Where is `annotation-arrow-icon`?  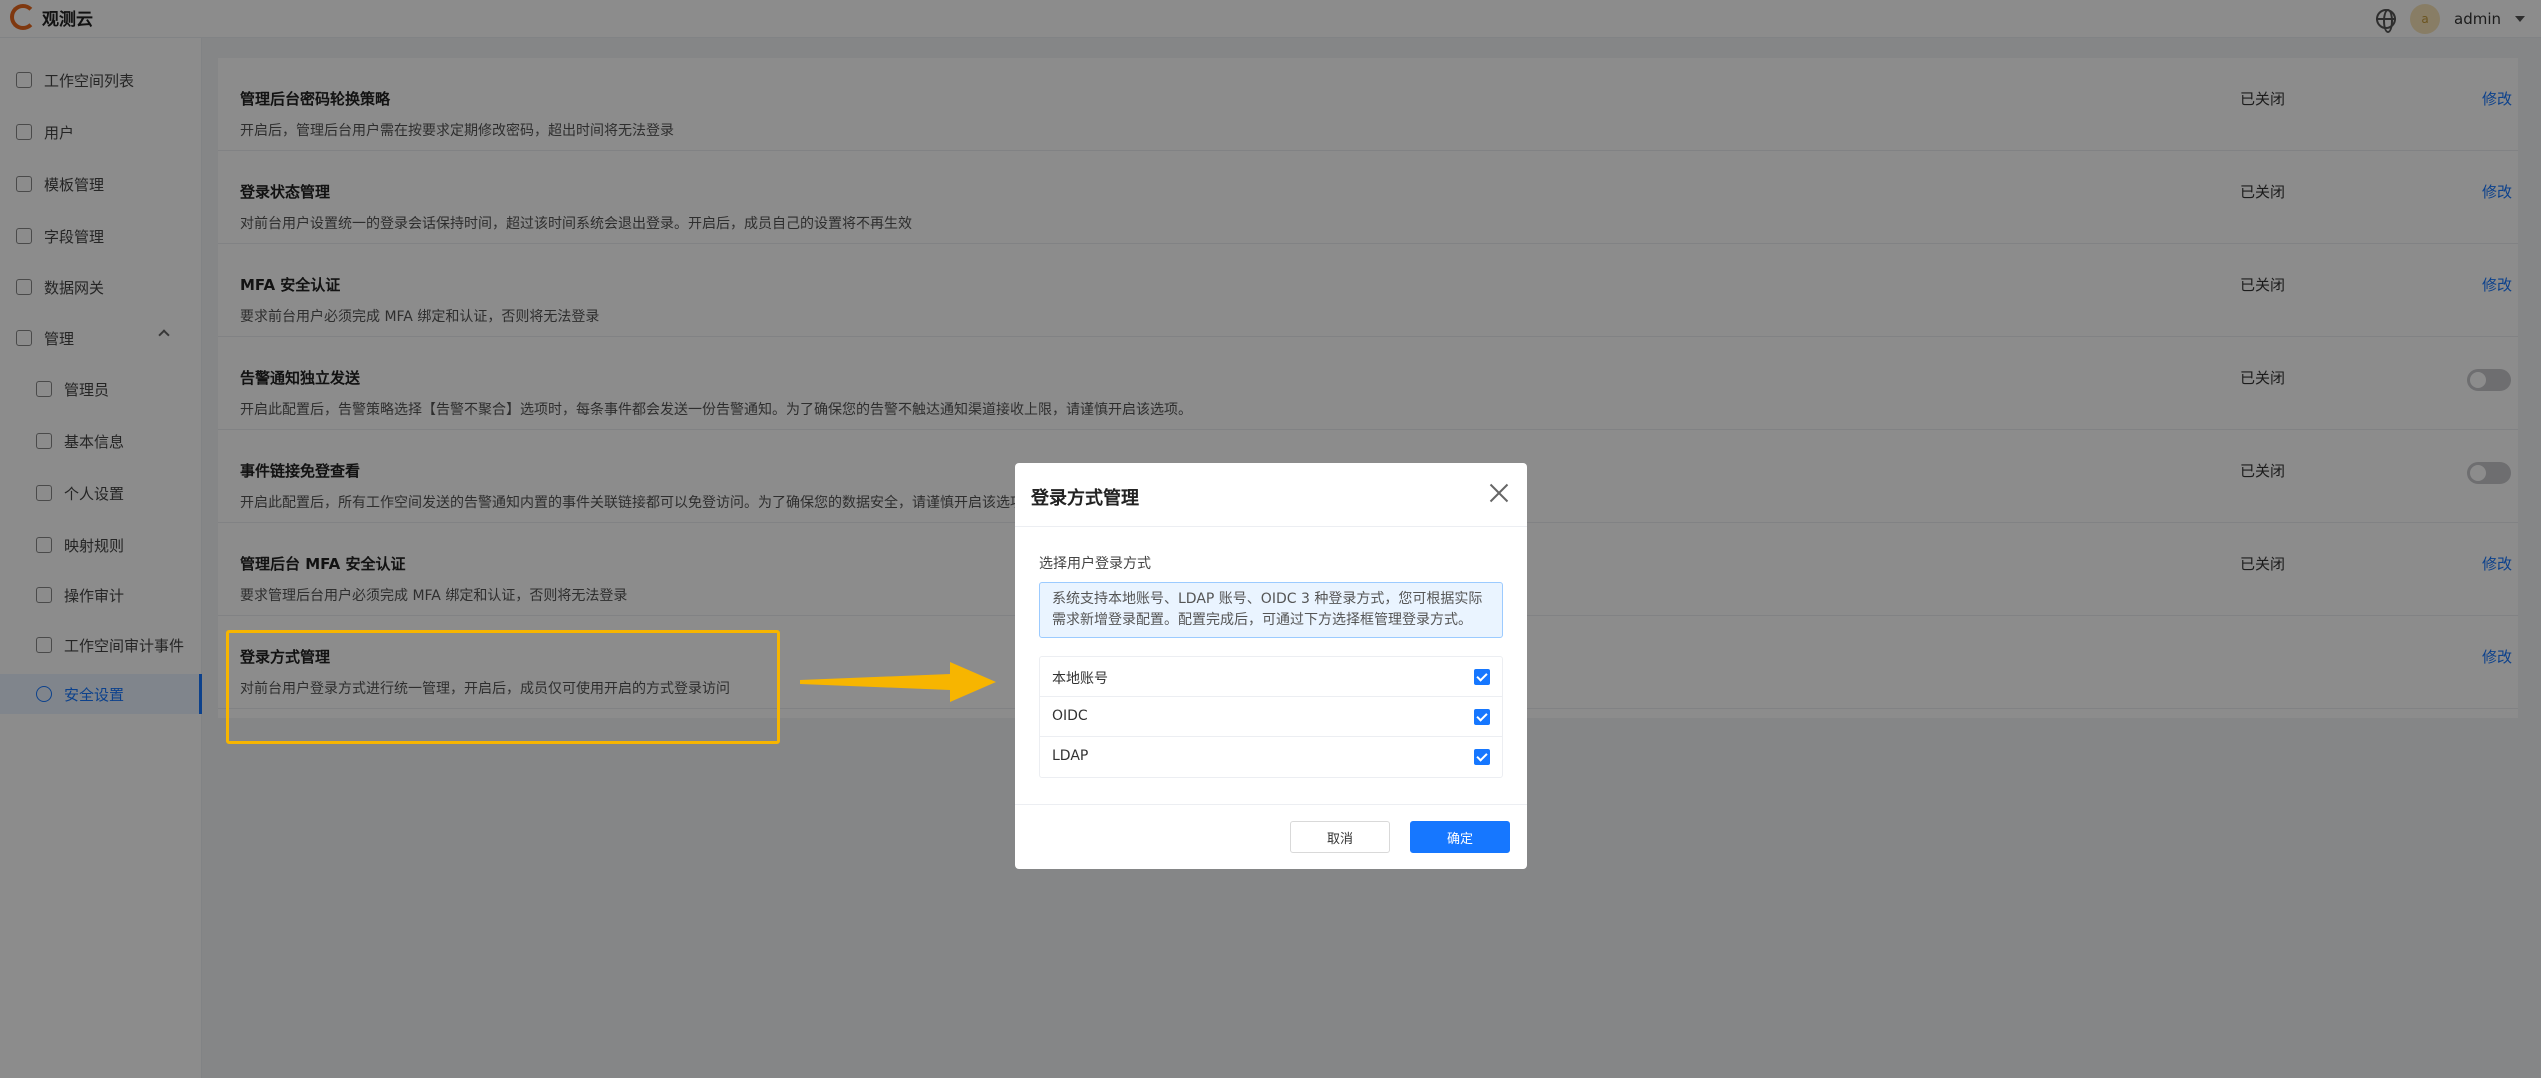 annotation-arrow-icon is located at coordinates (898, 682).